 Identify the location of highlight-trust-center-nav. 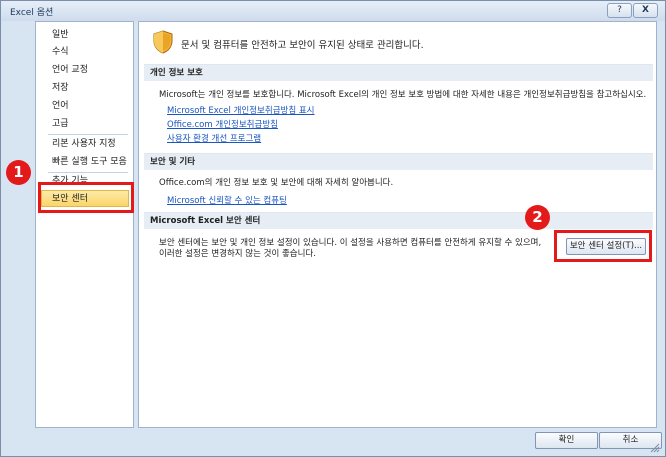
(86, 197).